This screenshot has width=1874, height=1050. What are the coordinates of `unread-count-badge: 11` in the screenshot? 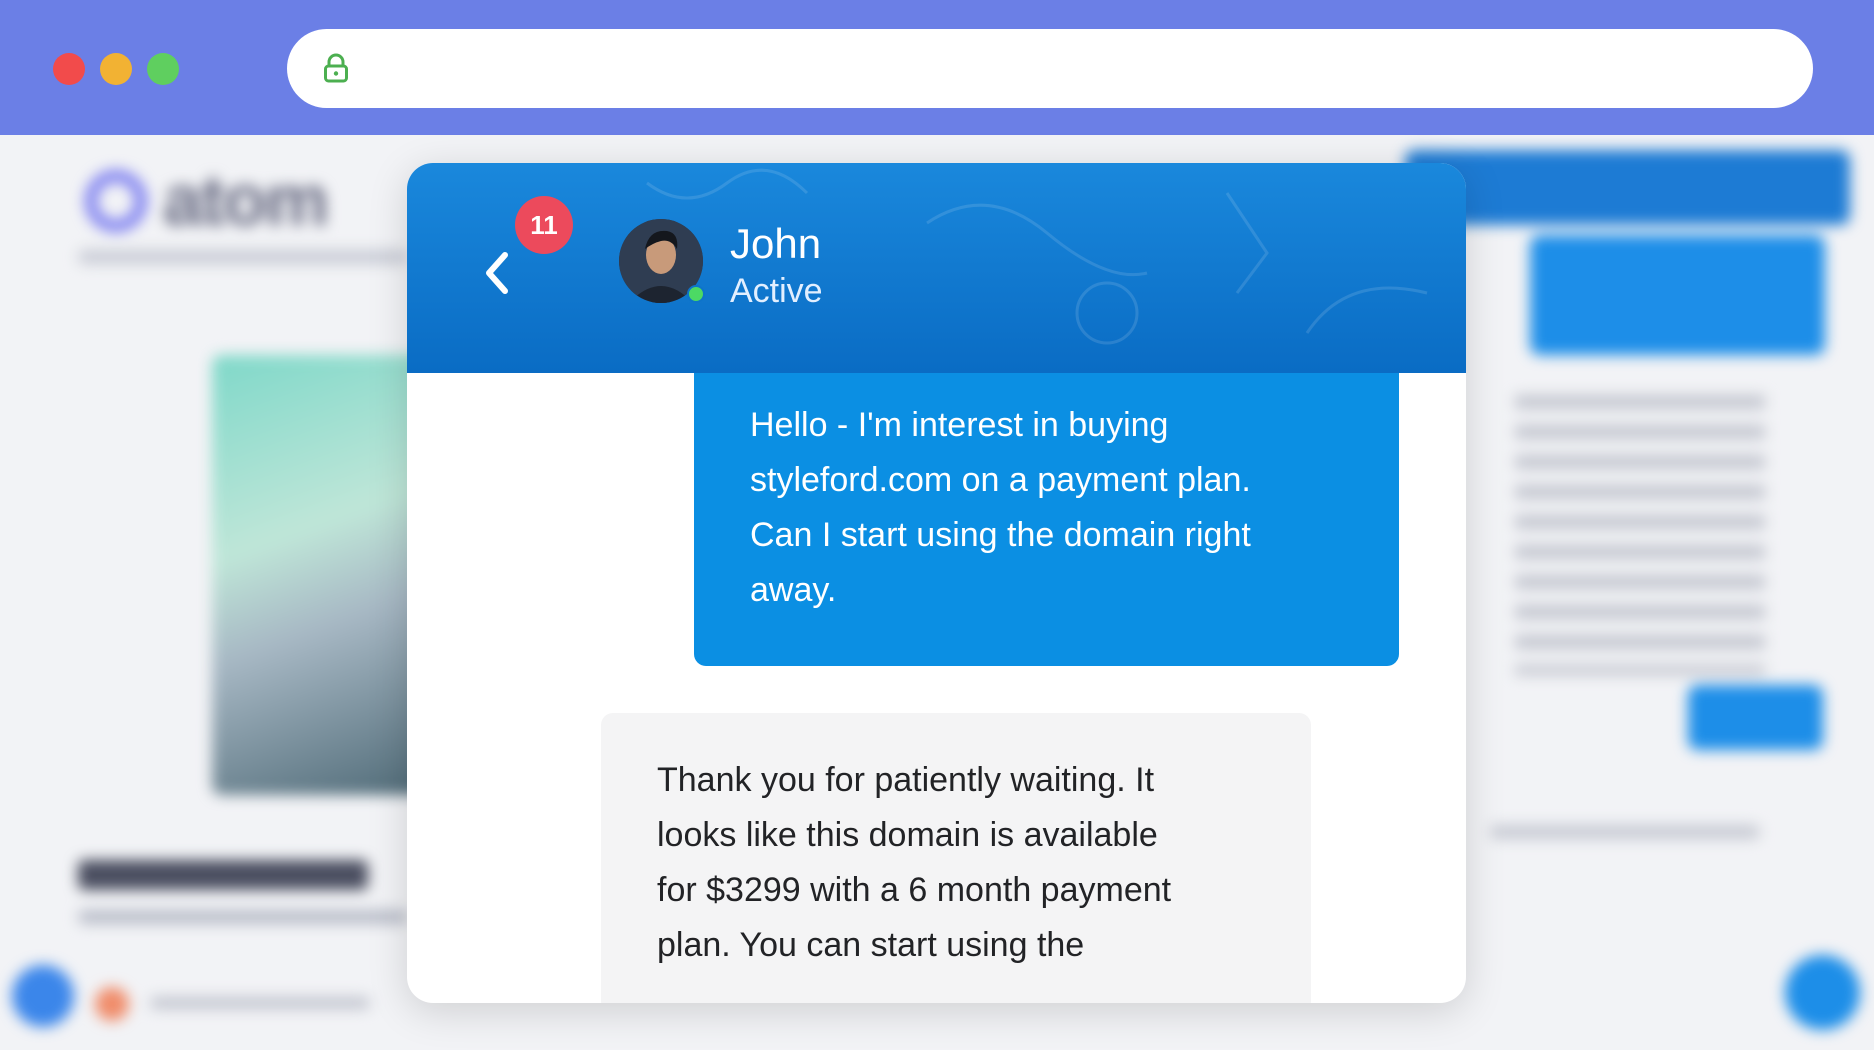 It's located at (544, 225).